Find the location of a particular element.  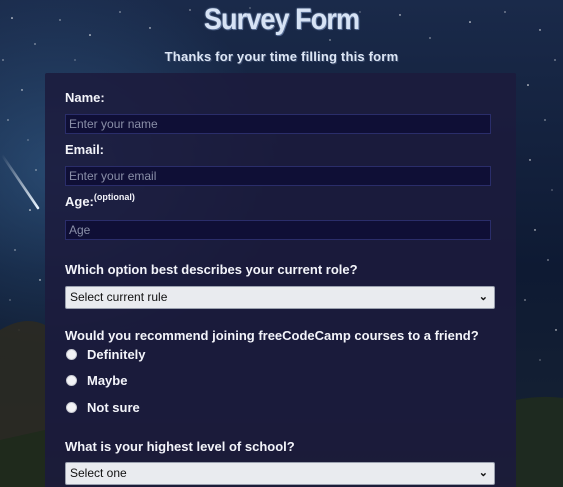

page-subtitle: Thanks for your time filling this form is located at coordinates (281, 56).